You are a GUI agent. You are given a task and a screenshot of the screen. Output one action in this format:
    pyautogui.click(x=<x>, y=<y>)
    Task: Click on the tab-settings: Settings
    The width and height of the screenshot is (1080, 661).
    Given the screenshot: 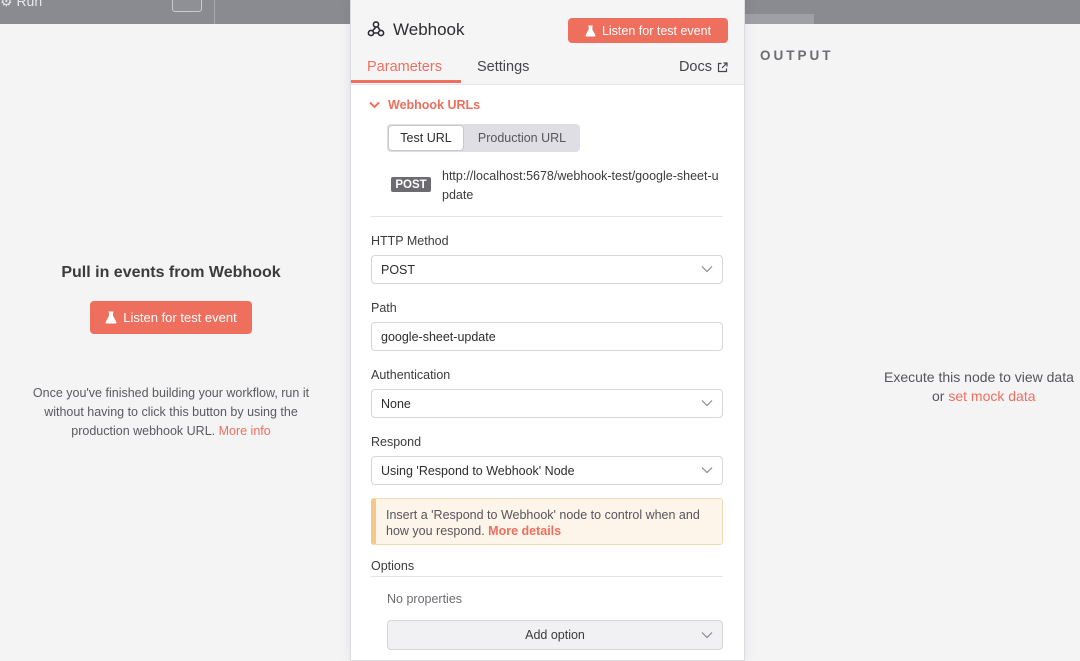 What is the action you would take?
    pyautogui.click(x=503, y=67)
    